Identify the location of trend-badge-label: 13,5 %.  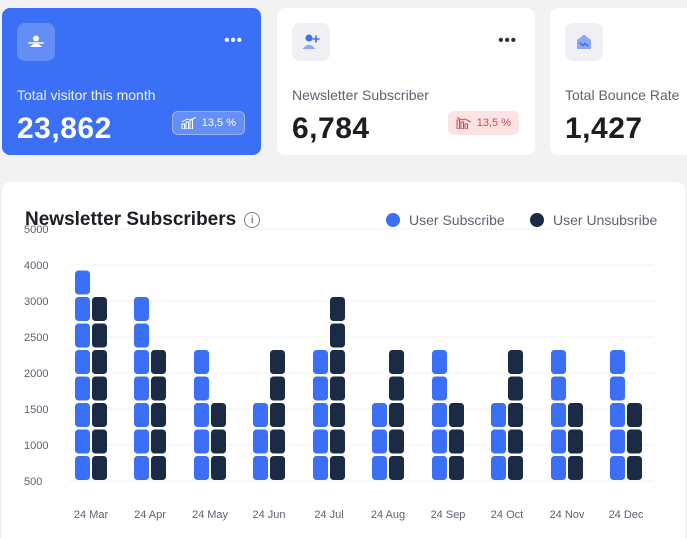
(218, 123).